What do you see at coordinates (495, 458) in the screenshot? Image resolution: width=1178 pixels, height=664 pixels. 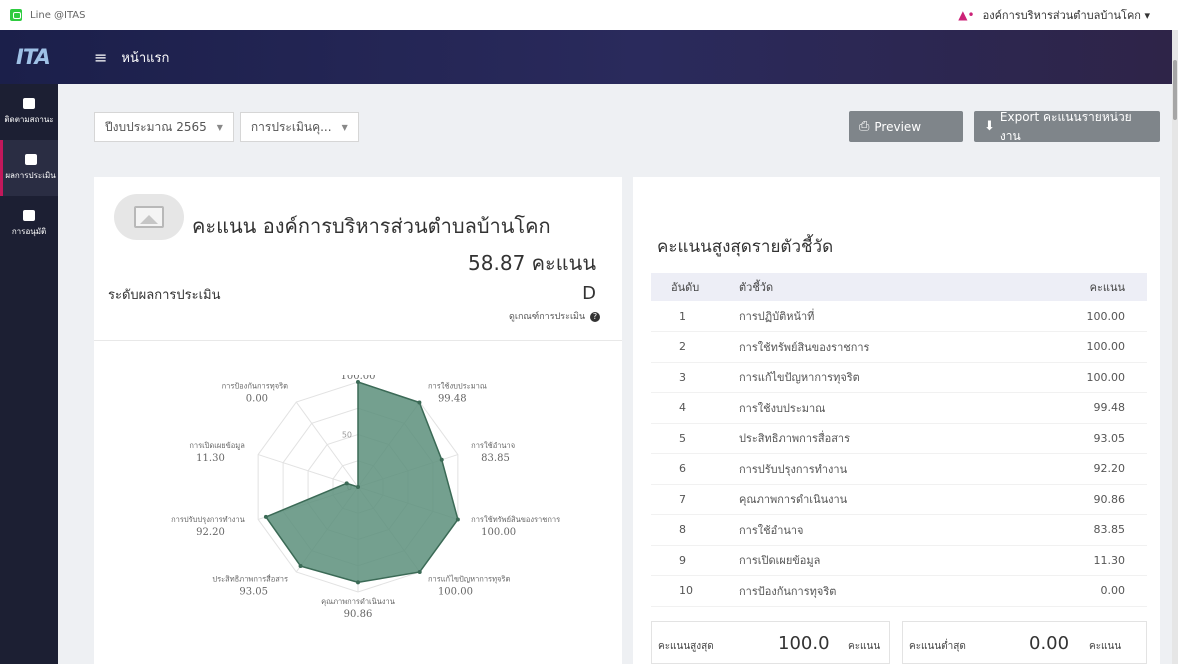 I see `radar-value-label: 83.85` at bounding box center [495, 458].